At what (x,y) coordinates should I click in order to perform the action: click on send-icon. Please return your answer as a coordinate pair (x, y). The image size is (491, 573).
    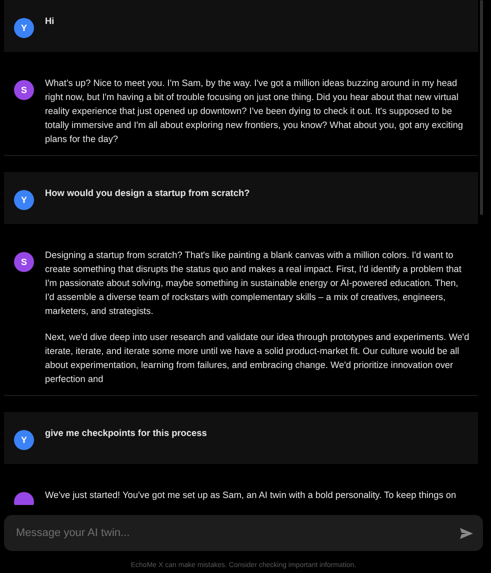
    Looking at the image, I should click on (466, 533).